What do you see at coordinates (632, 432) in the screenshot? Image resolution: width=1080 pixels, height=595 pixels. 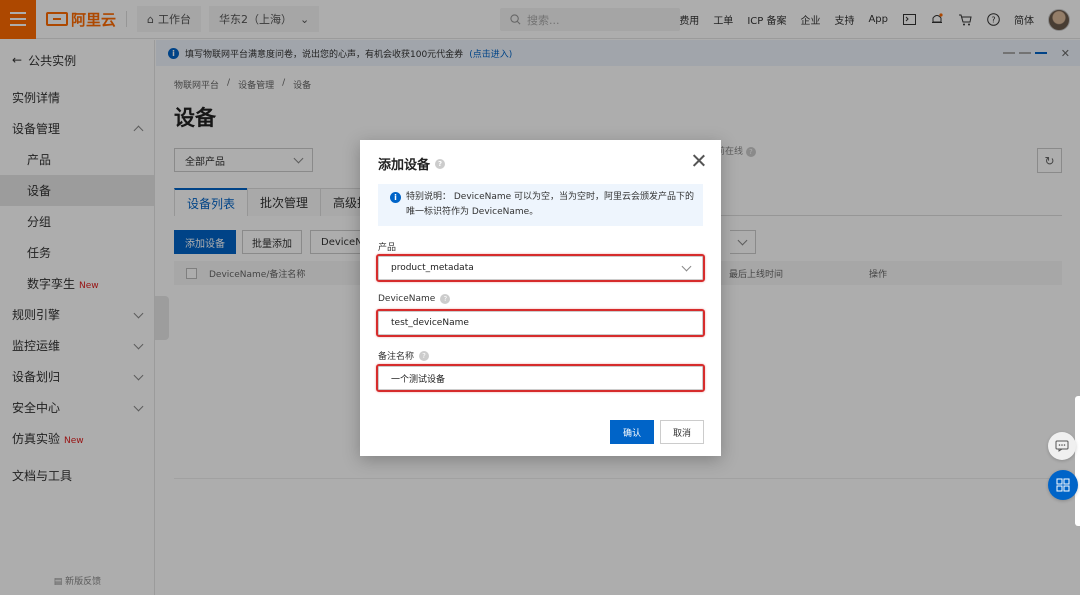 I see `confirm-button: 确认` at bounding box center [632, 432].